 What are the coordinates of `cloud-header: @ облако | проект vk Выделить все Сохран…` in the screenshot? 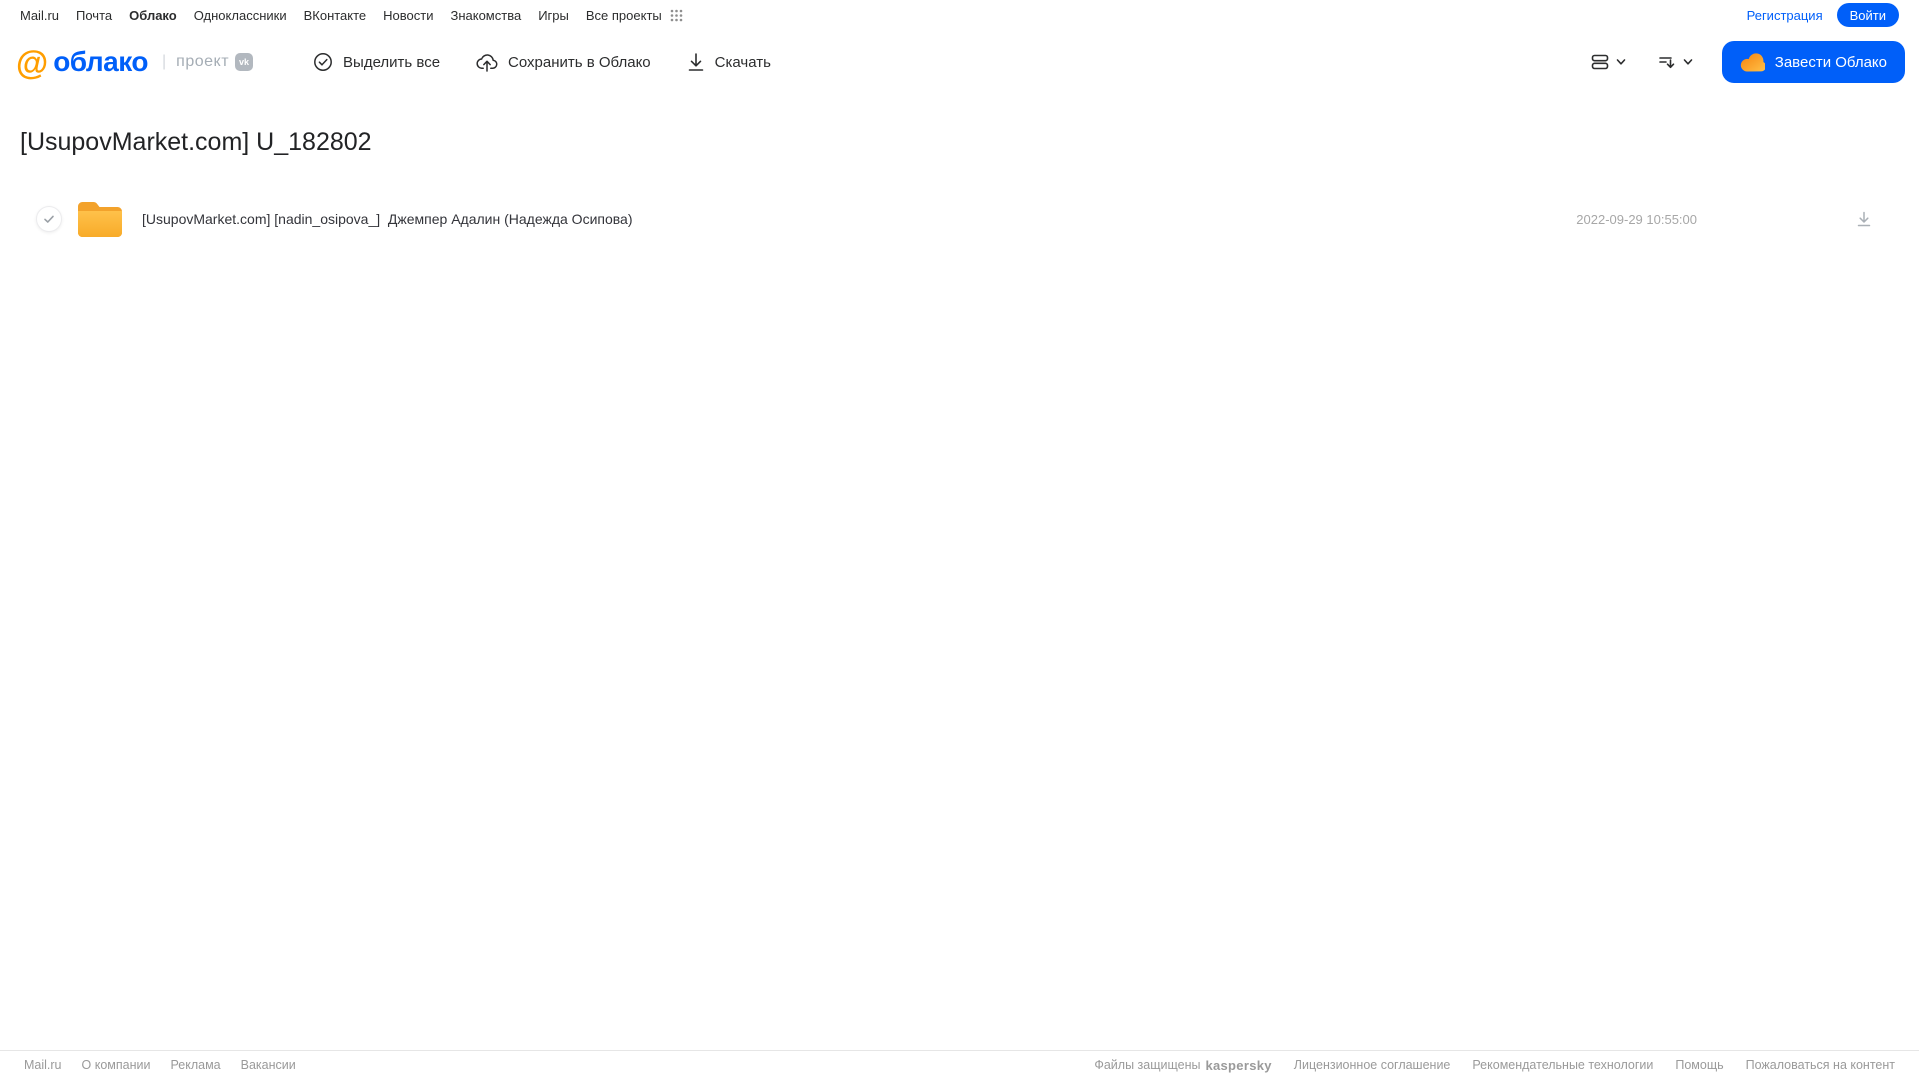 It's located at (959, 62).